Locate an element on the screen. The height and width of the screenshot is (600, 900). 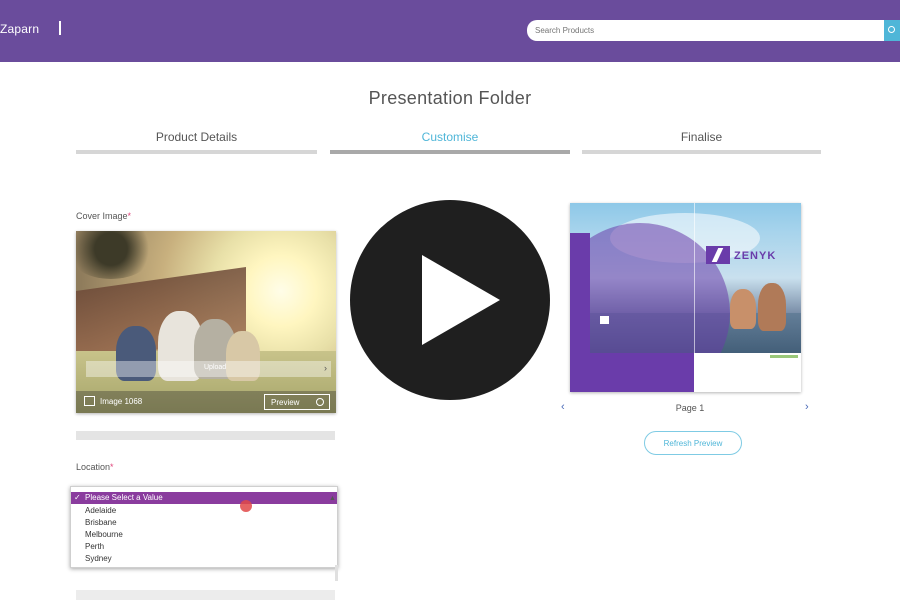
small-logo-icon is located at coordinates (604, 320).